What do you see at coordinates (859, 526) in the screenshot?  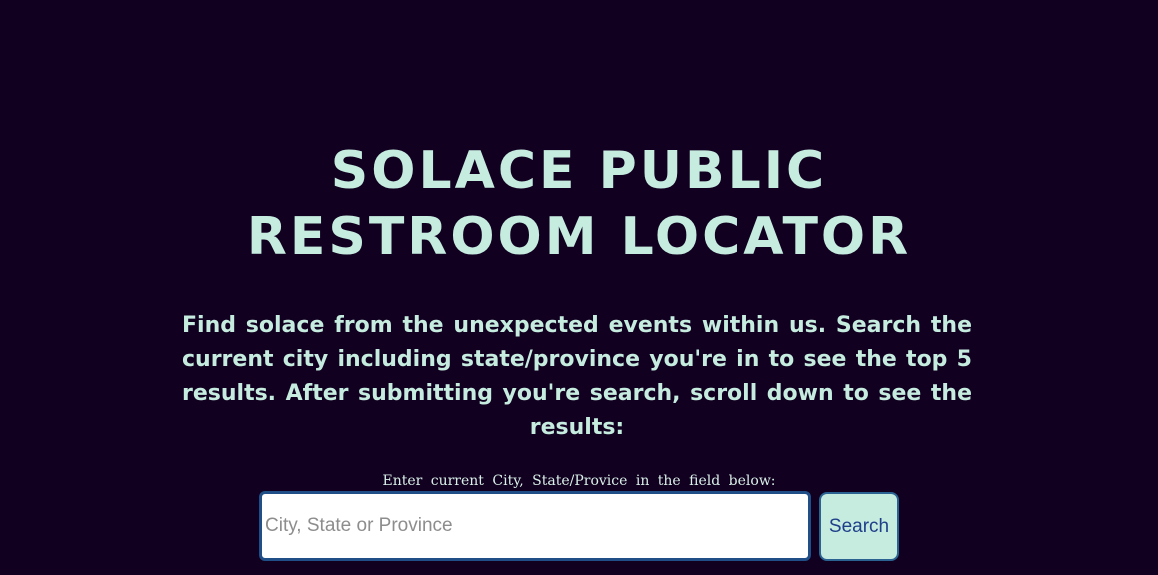 I see `search-button: Search` at bounding box center [859, 526].